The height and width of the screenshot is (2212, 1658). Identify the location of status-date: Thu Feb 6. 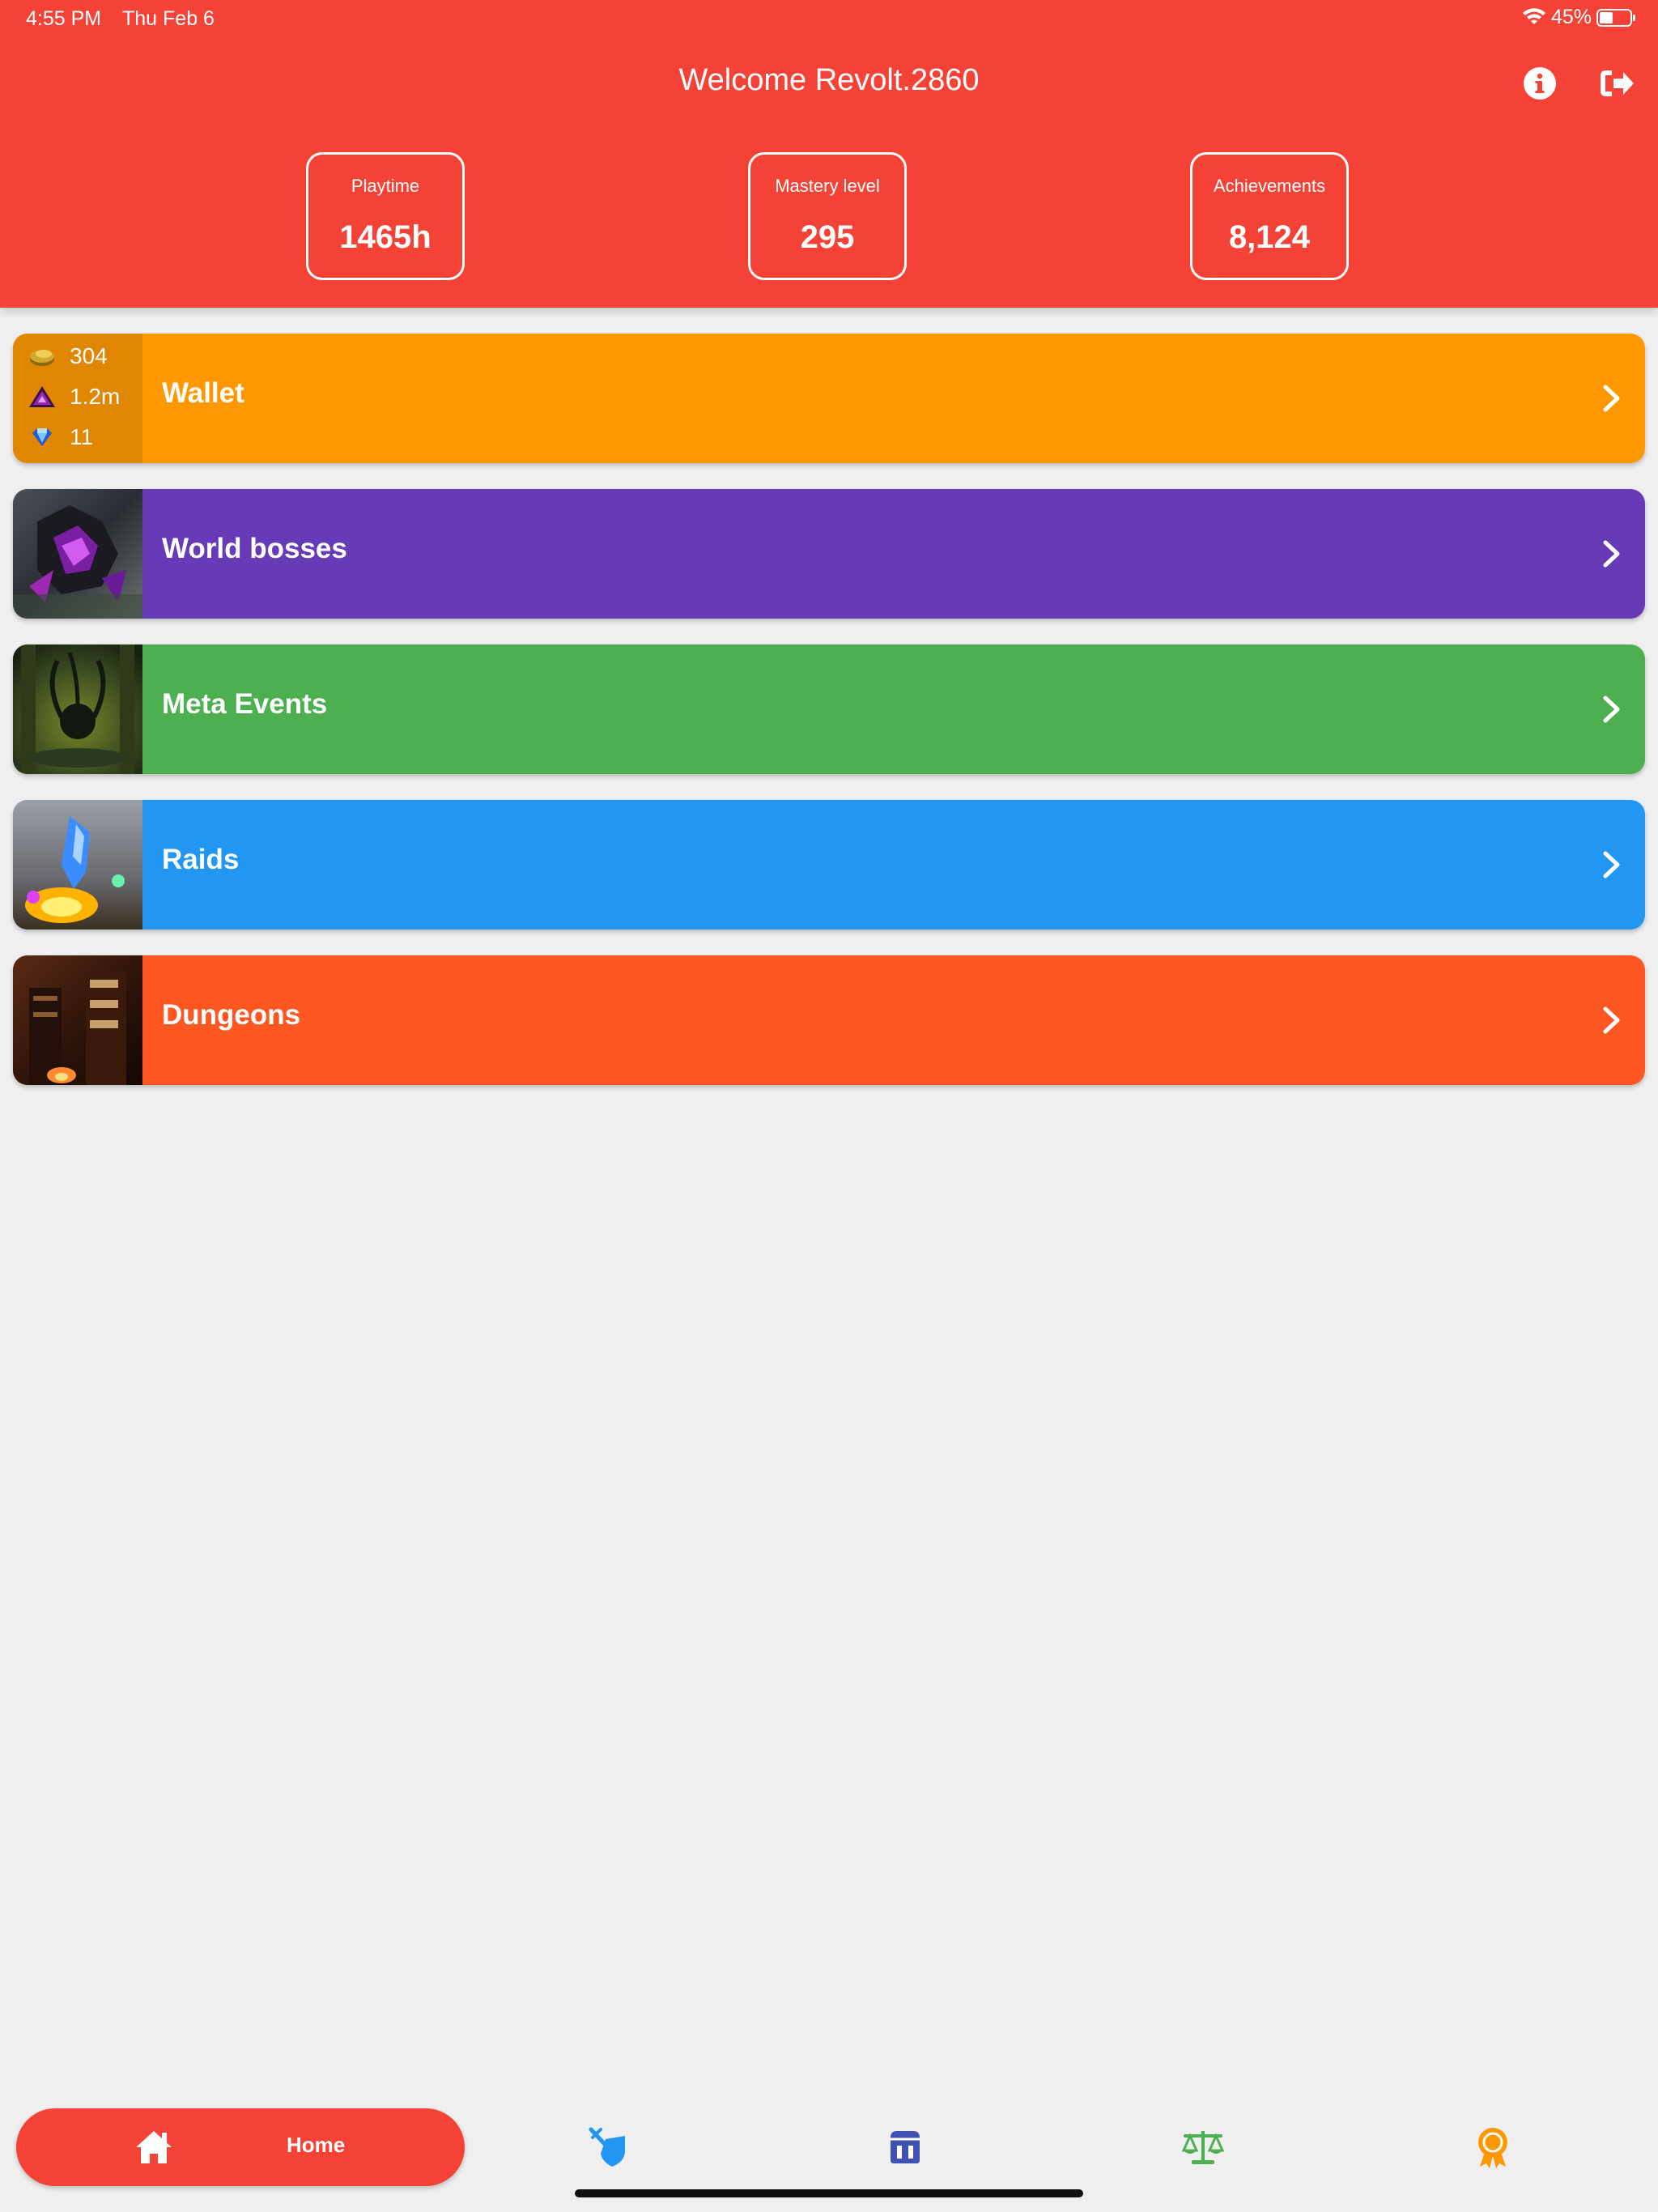
(168, 19).